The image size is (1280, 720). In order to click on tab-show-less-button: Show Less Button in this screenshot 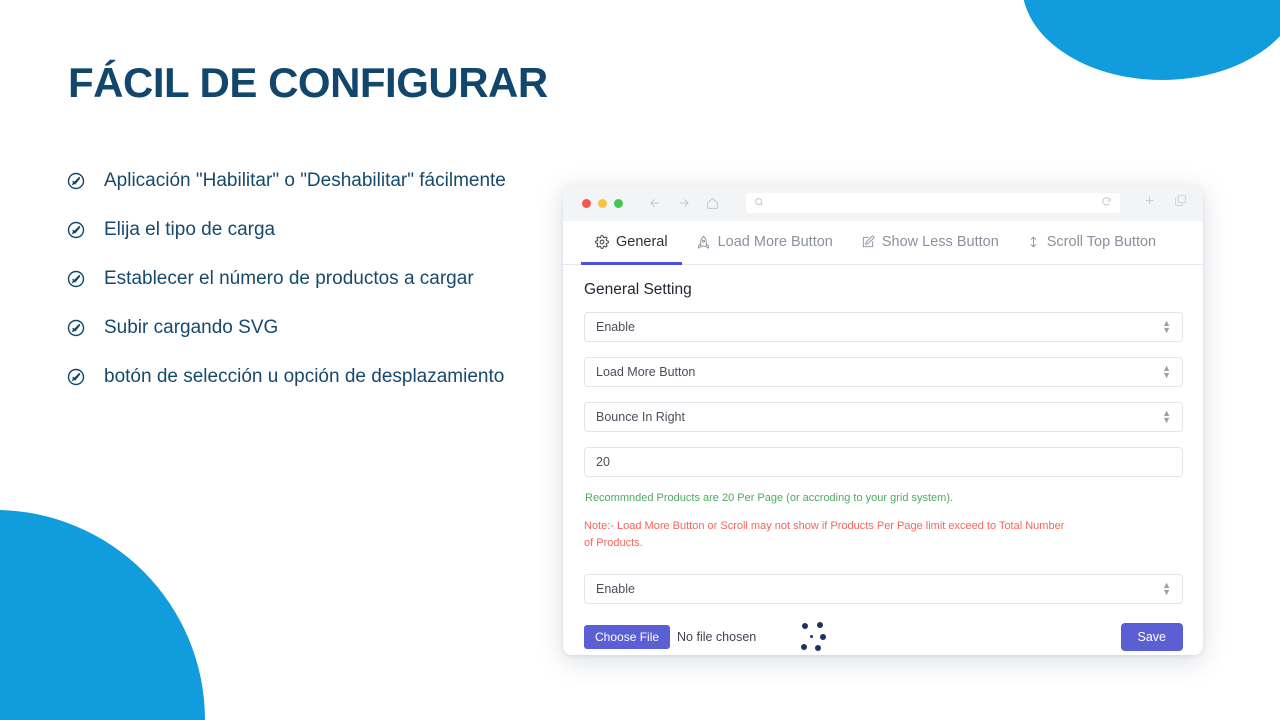, I will do `click(930, 243)`.